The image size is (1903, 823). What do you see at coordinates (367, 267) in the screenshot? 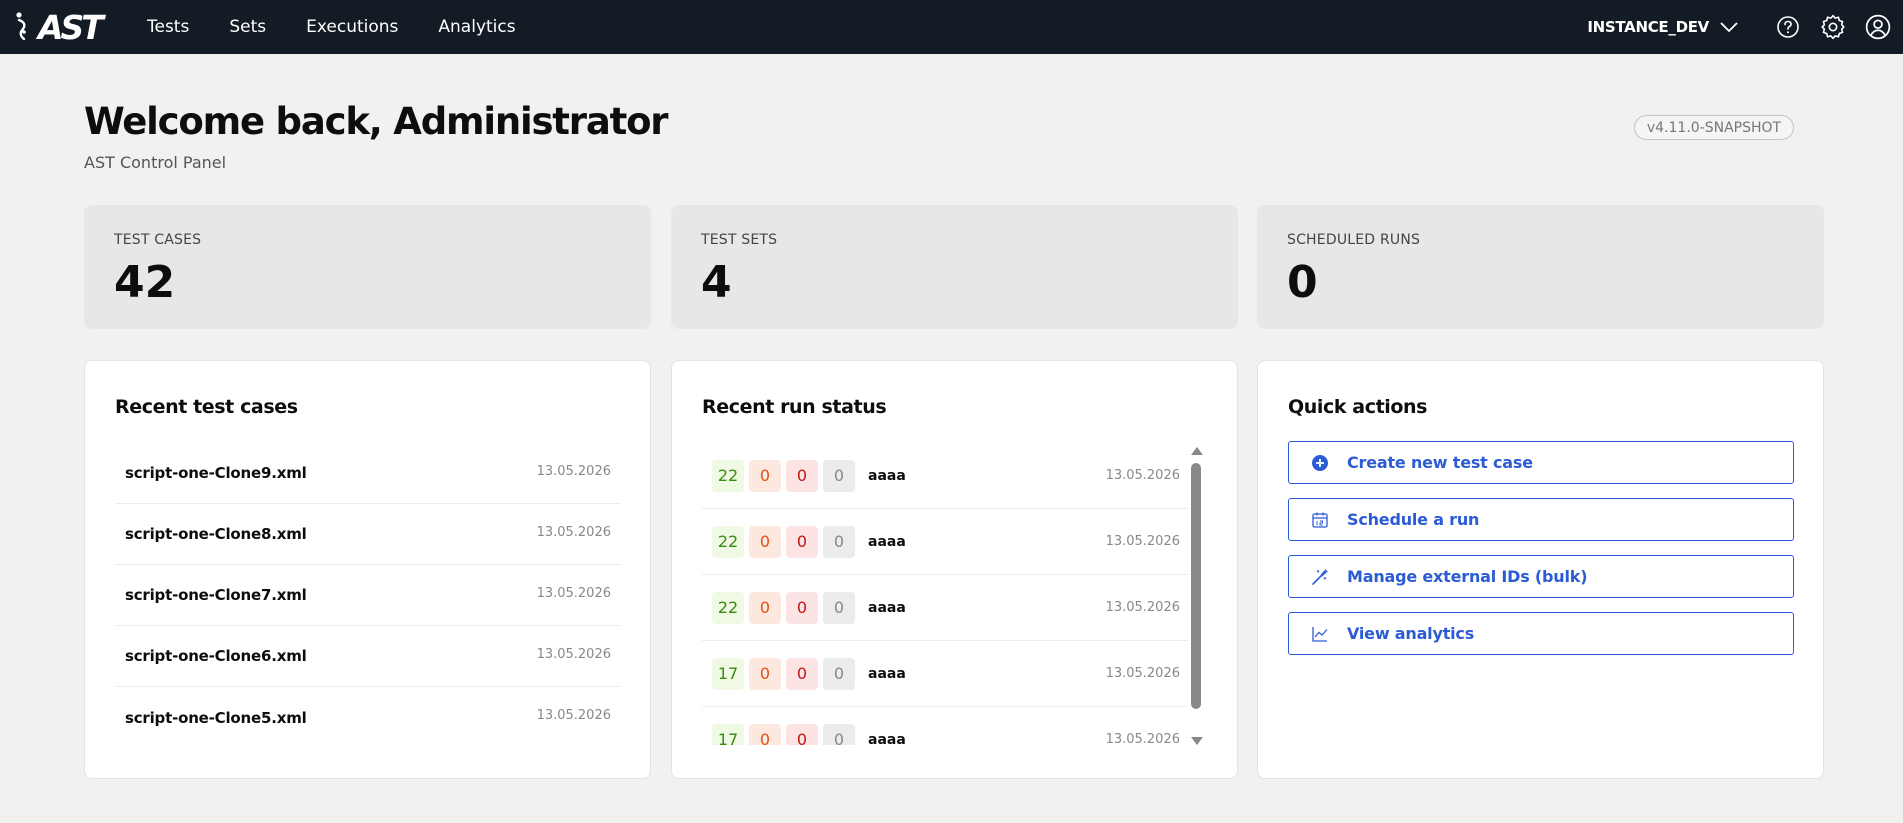
I see `stat-card-test-cases: TEST CASES 42` at bounding box center [367, 267].